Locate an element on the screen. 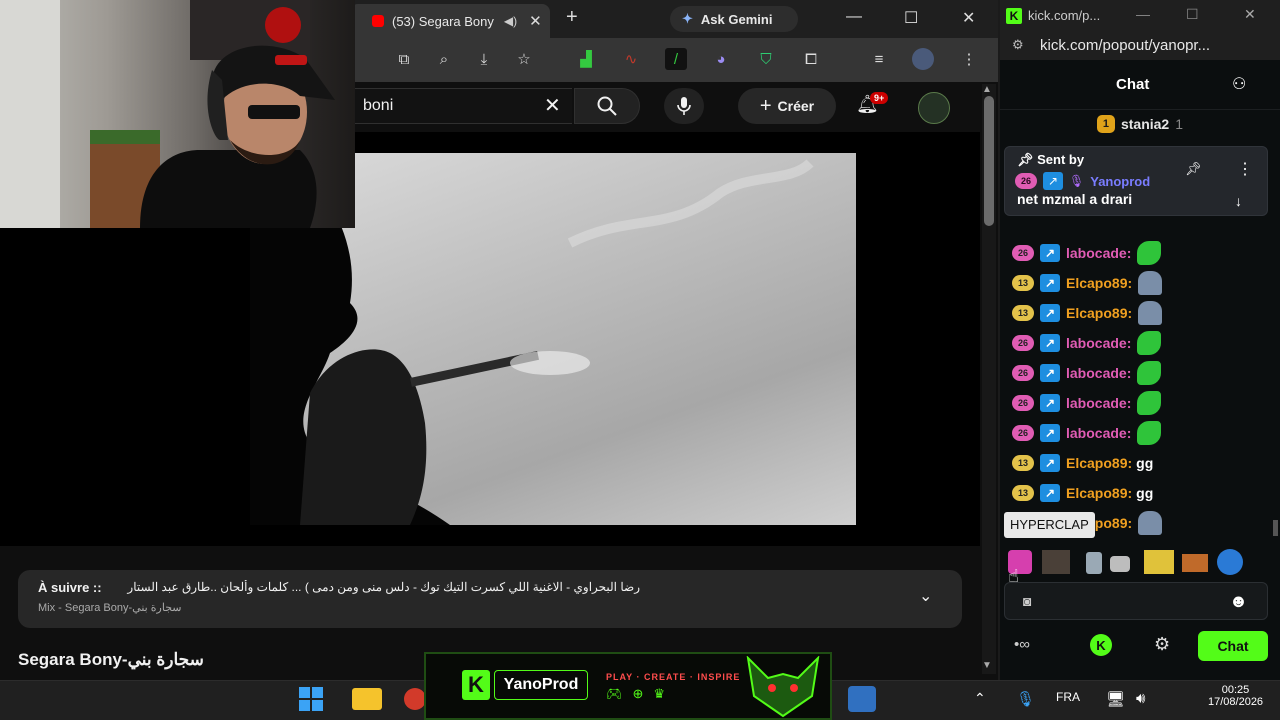  chat-mode-icon: ◙ is located at coordinates (1027, 601).